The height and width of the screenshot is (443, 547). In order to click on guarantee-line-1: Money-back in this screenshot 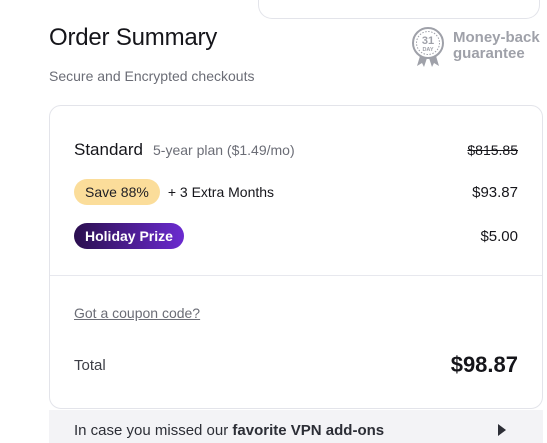, I will do `click(496, 37)`.